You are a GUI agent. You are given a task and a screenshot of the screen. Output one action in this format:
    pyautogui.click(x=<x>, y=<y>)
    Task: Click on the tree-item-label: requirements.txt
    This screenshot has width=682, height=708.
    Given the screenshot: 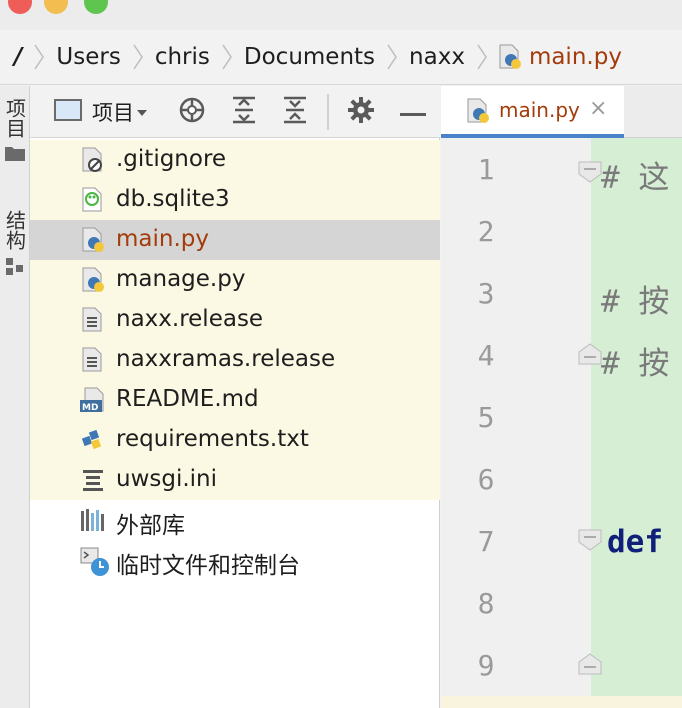 What is the action you would take?
    pyautogui.click(x=212, y=439)
    